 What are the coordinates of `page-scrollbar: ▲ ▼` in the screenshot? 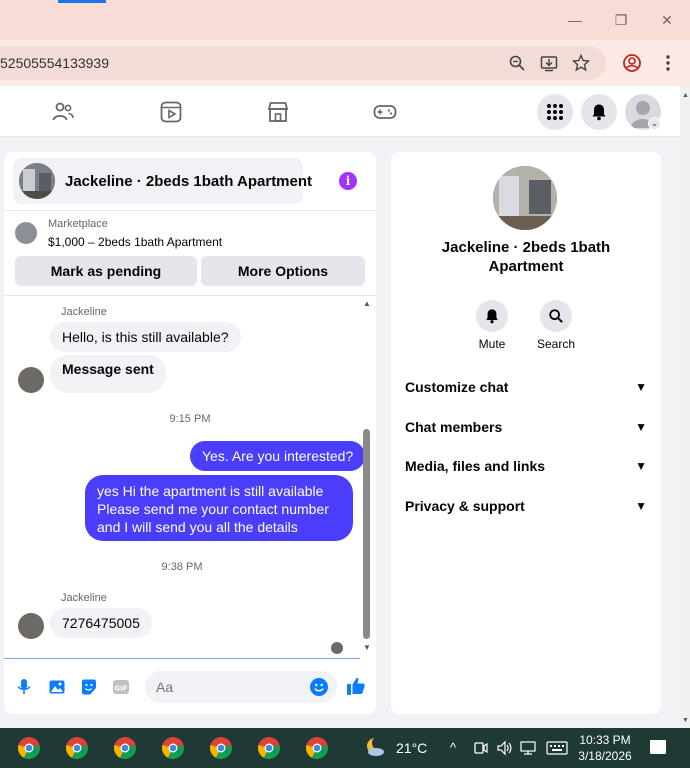 It's located at (685, 406).